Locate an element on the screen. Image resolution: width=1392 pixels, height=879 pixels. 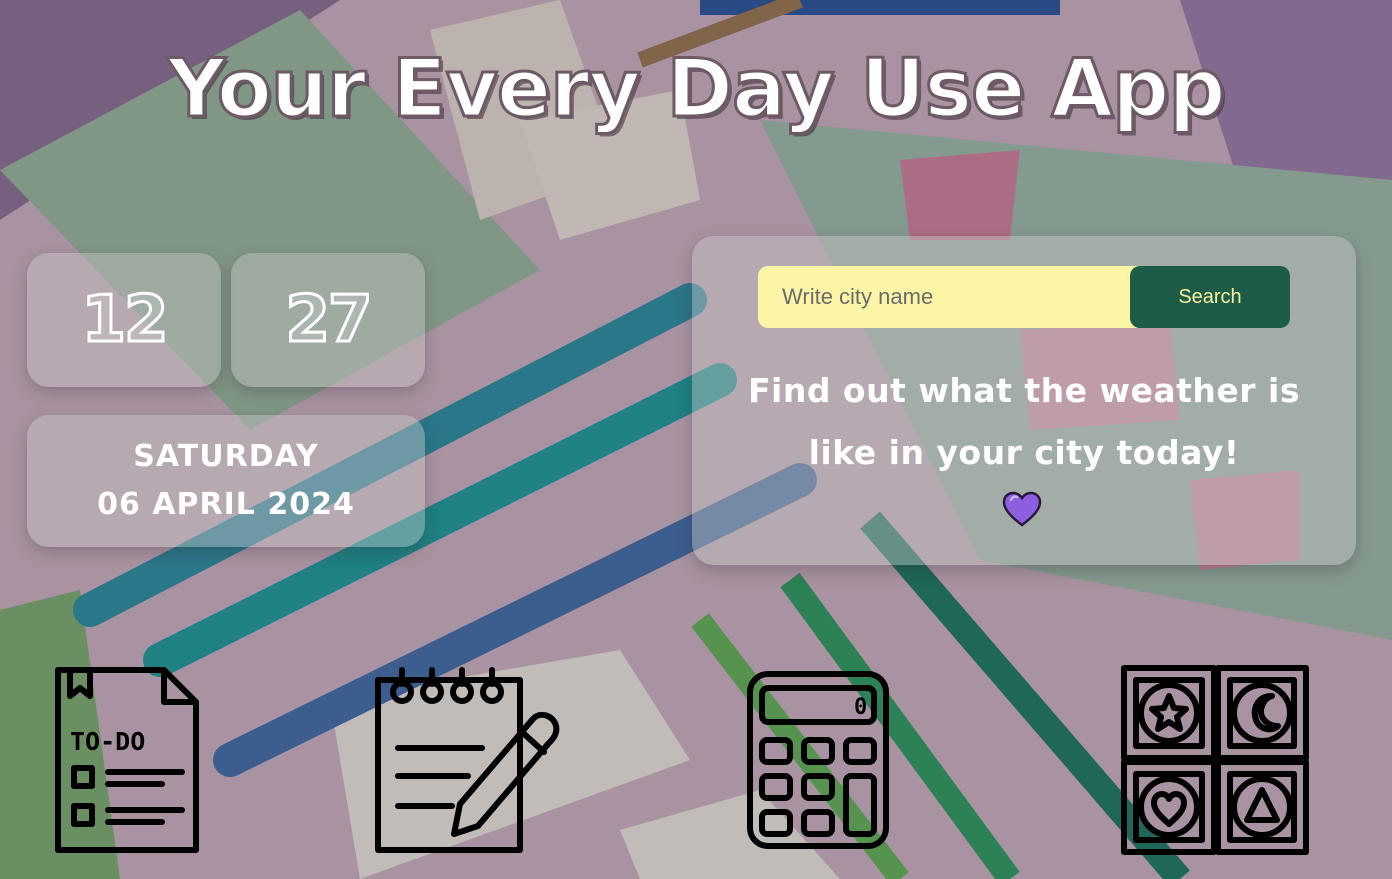
calculator-icon: 0 is located at coordinates (818, 760).